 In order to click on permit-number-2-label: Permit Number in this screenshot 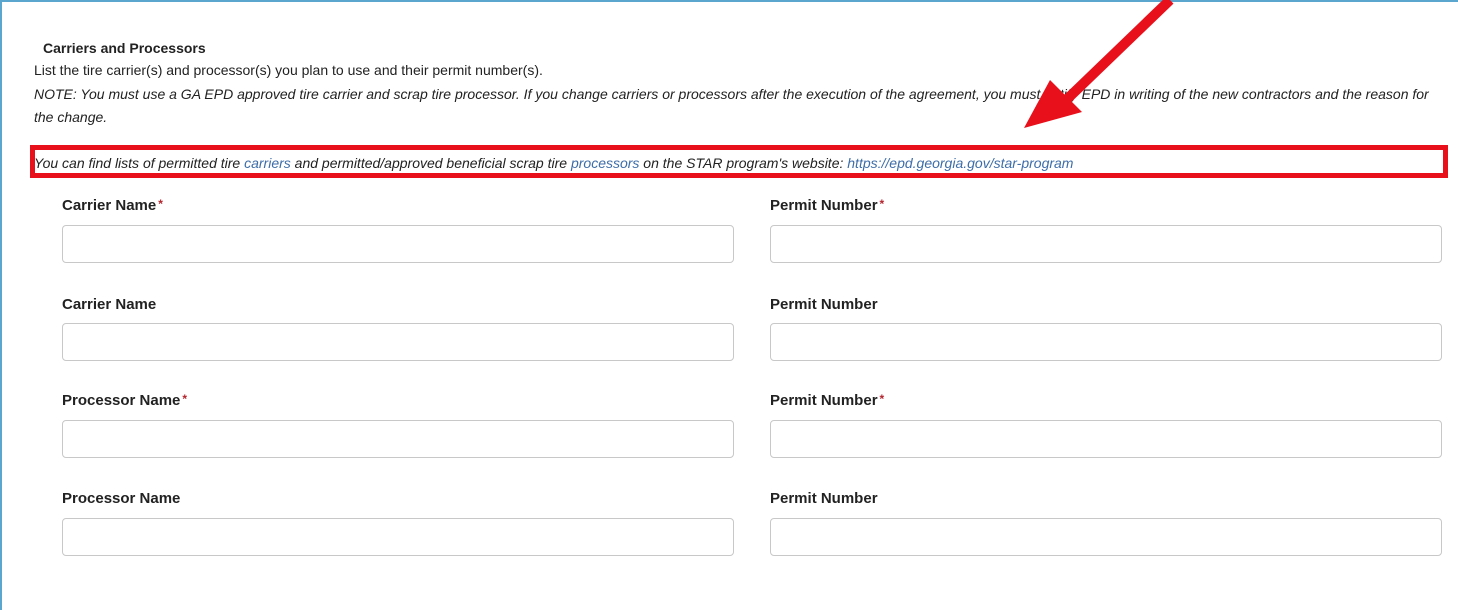, I will do `click(824, 304)`.